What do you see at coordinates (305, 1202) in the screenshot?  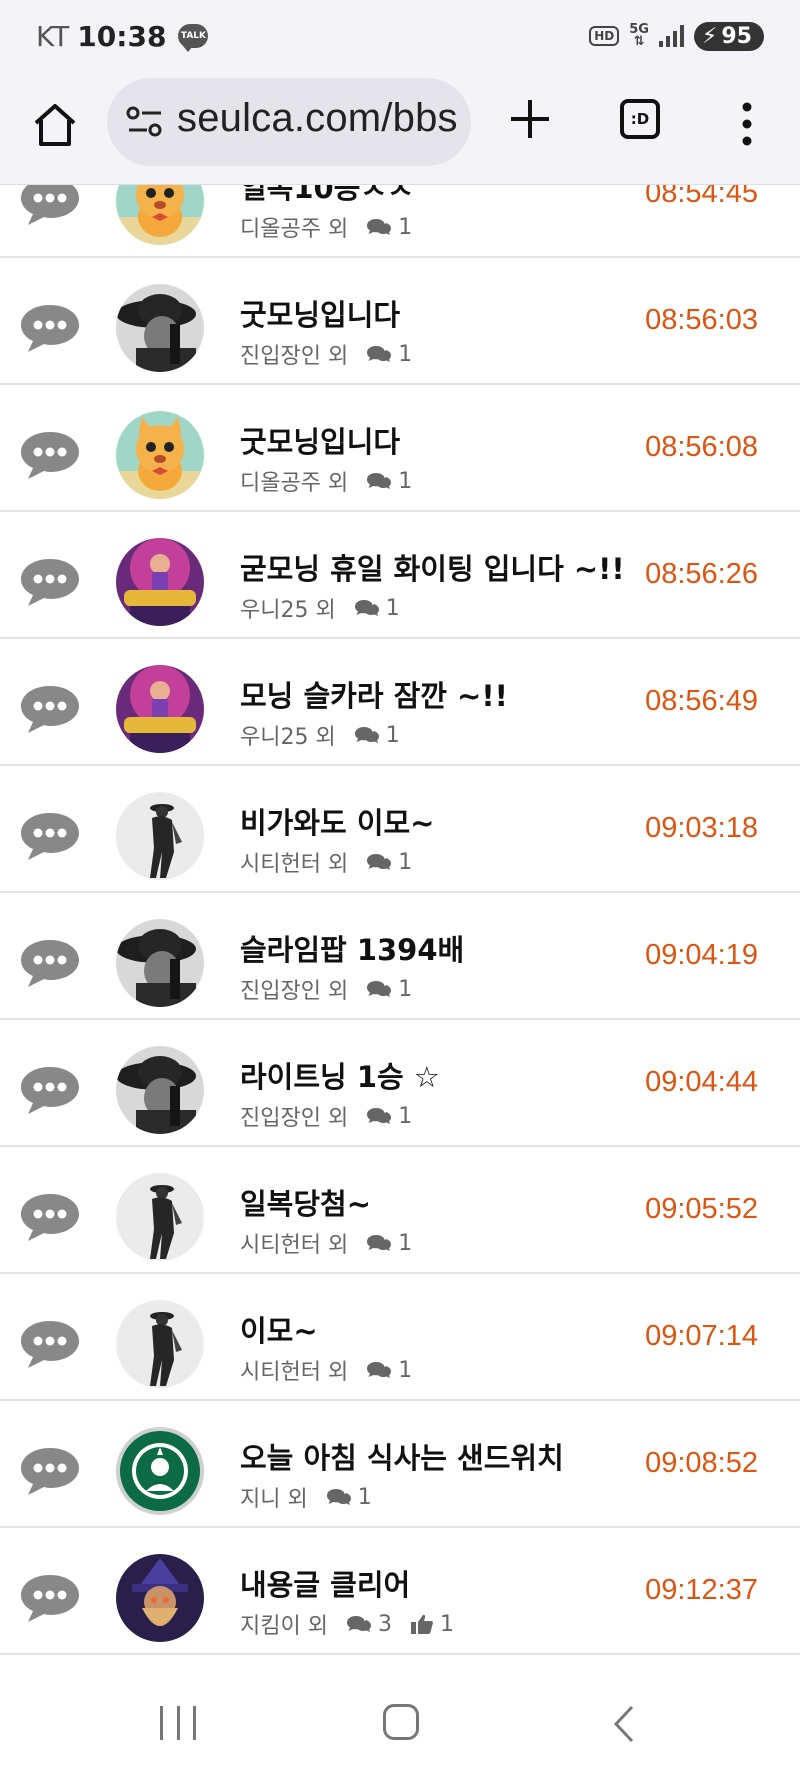 I see `post-title: 일복당첨~` at bounding box center [305, 1202].